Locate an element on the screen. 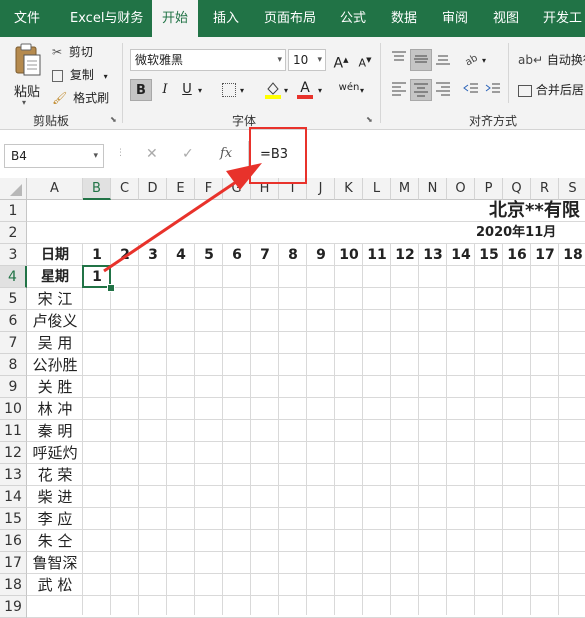 This screenshot has width=585, height=618. name-cell: 鲁智深 is located at coordinates (55, 563).